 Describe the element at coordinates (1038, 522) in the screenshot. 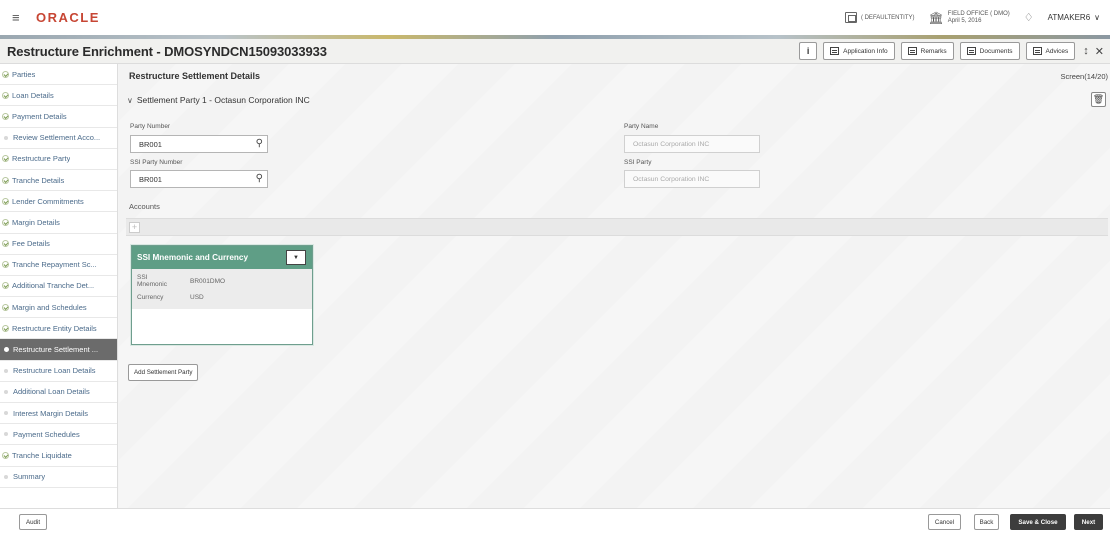

I see `save-close-button: Save & Close` at that location.